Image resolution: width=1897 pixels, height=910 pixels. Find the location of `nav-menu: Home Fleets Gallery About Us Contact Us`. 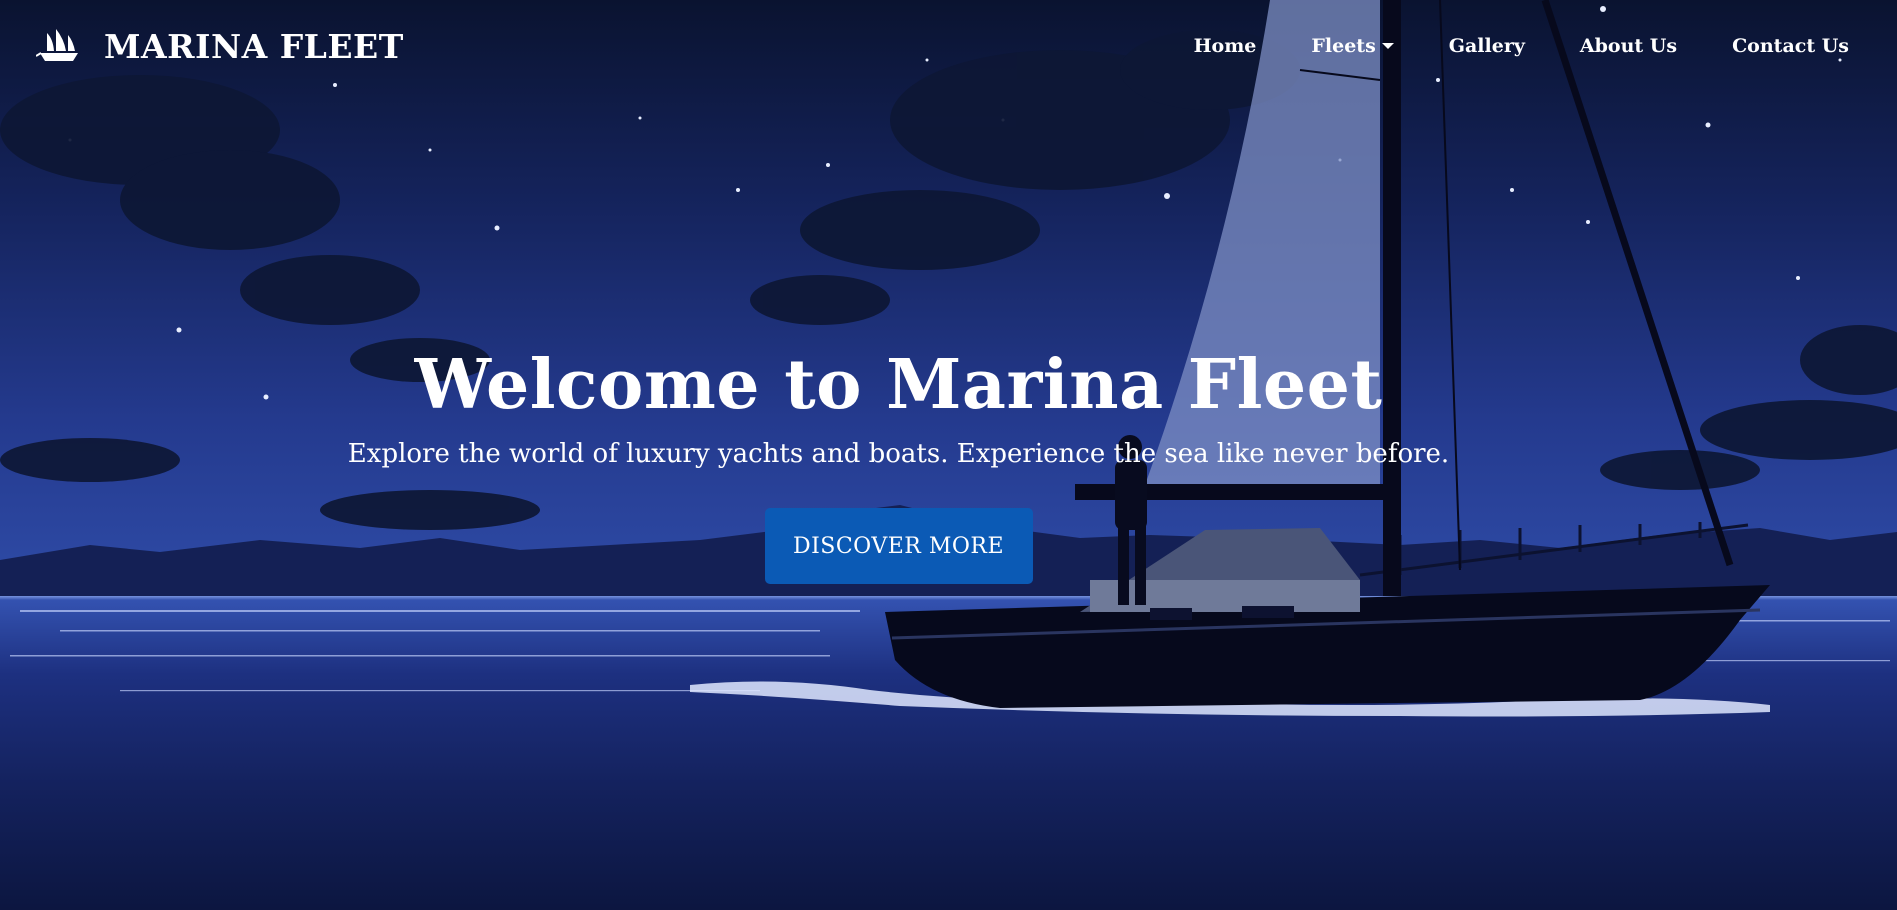

nav-menu: Home Fleets Gallery About Us Contact Us is located at coordinates (1494, 46).